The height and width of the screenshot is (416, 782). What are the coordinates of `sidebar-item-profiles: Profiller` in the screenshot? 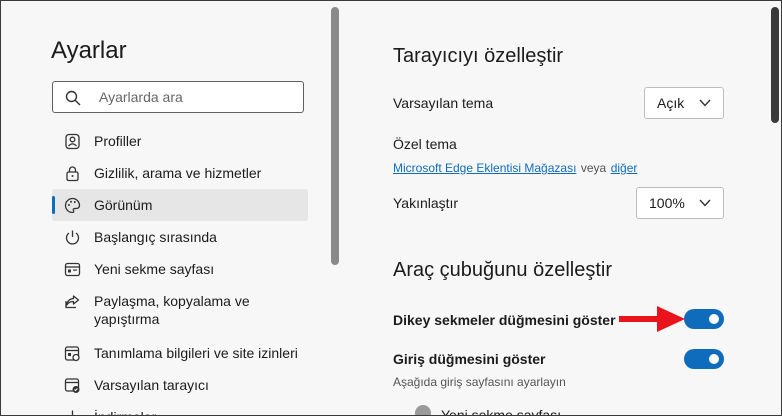 It's located at (180, 141).